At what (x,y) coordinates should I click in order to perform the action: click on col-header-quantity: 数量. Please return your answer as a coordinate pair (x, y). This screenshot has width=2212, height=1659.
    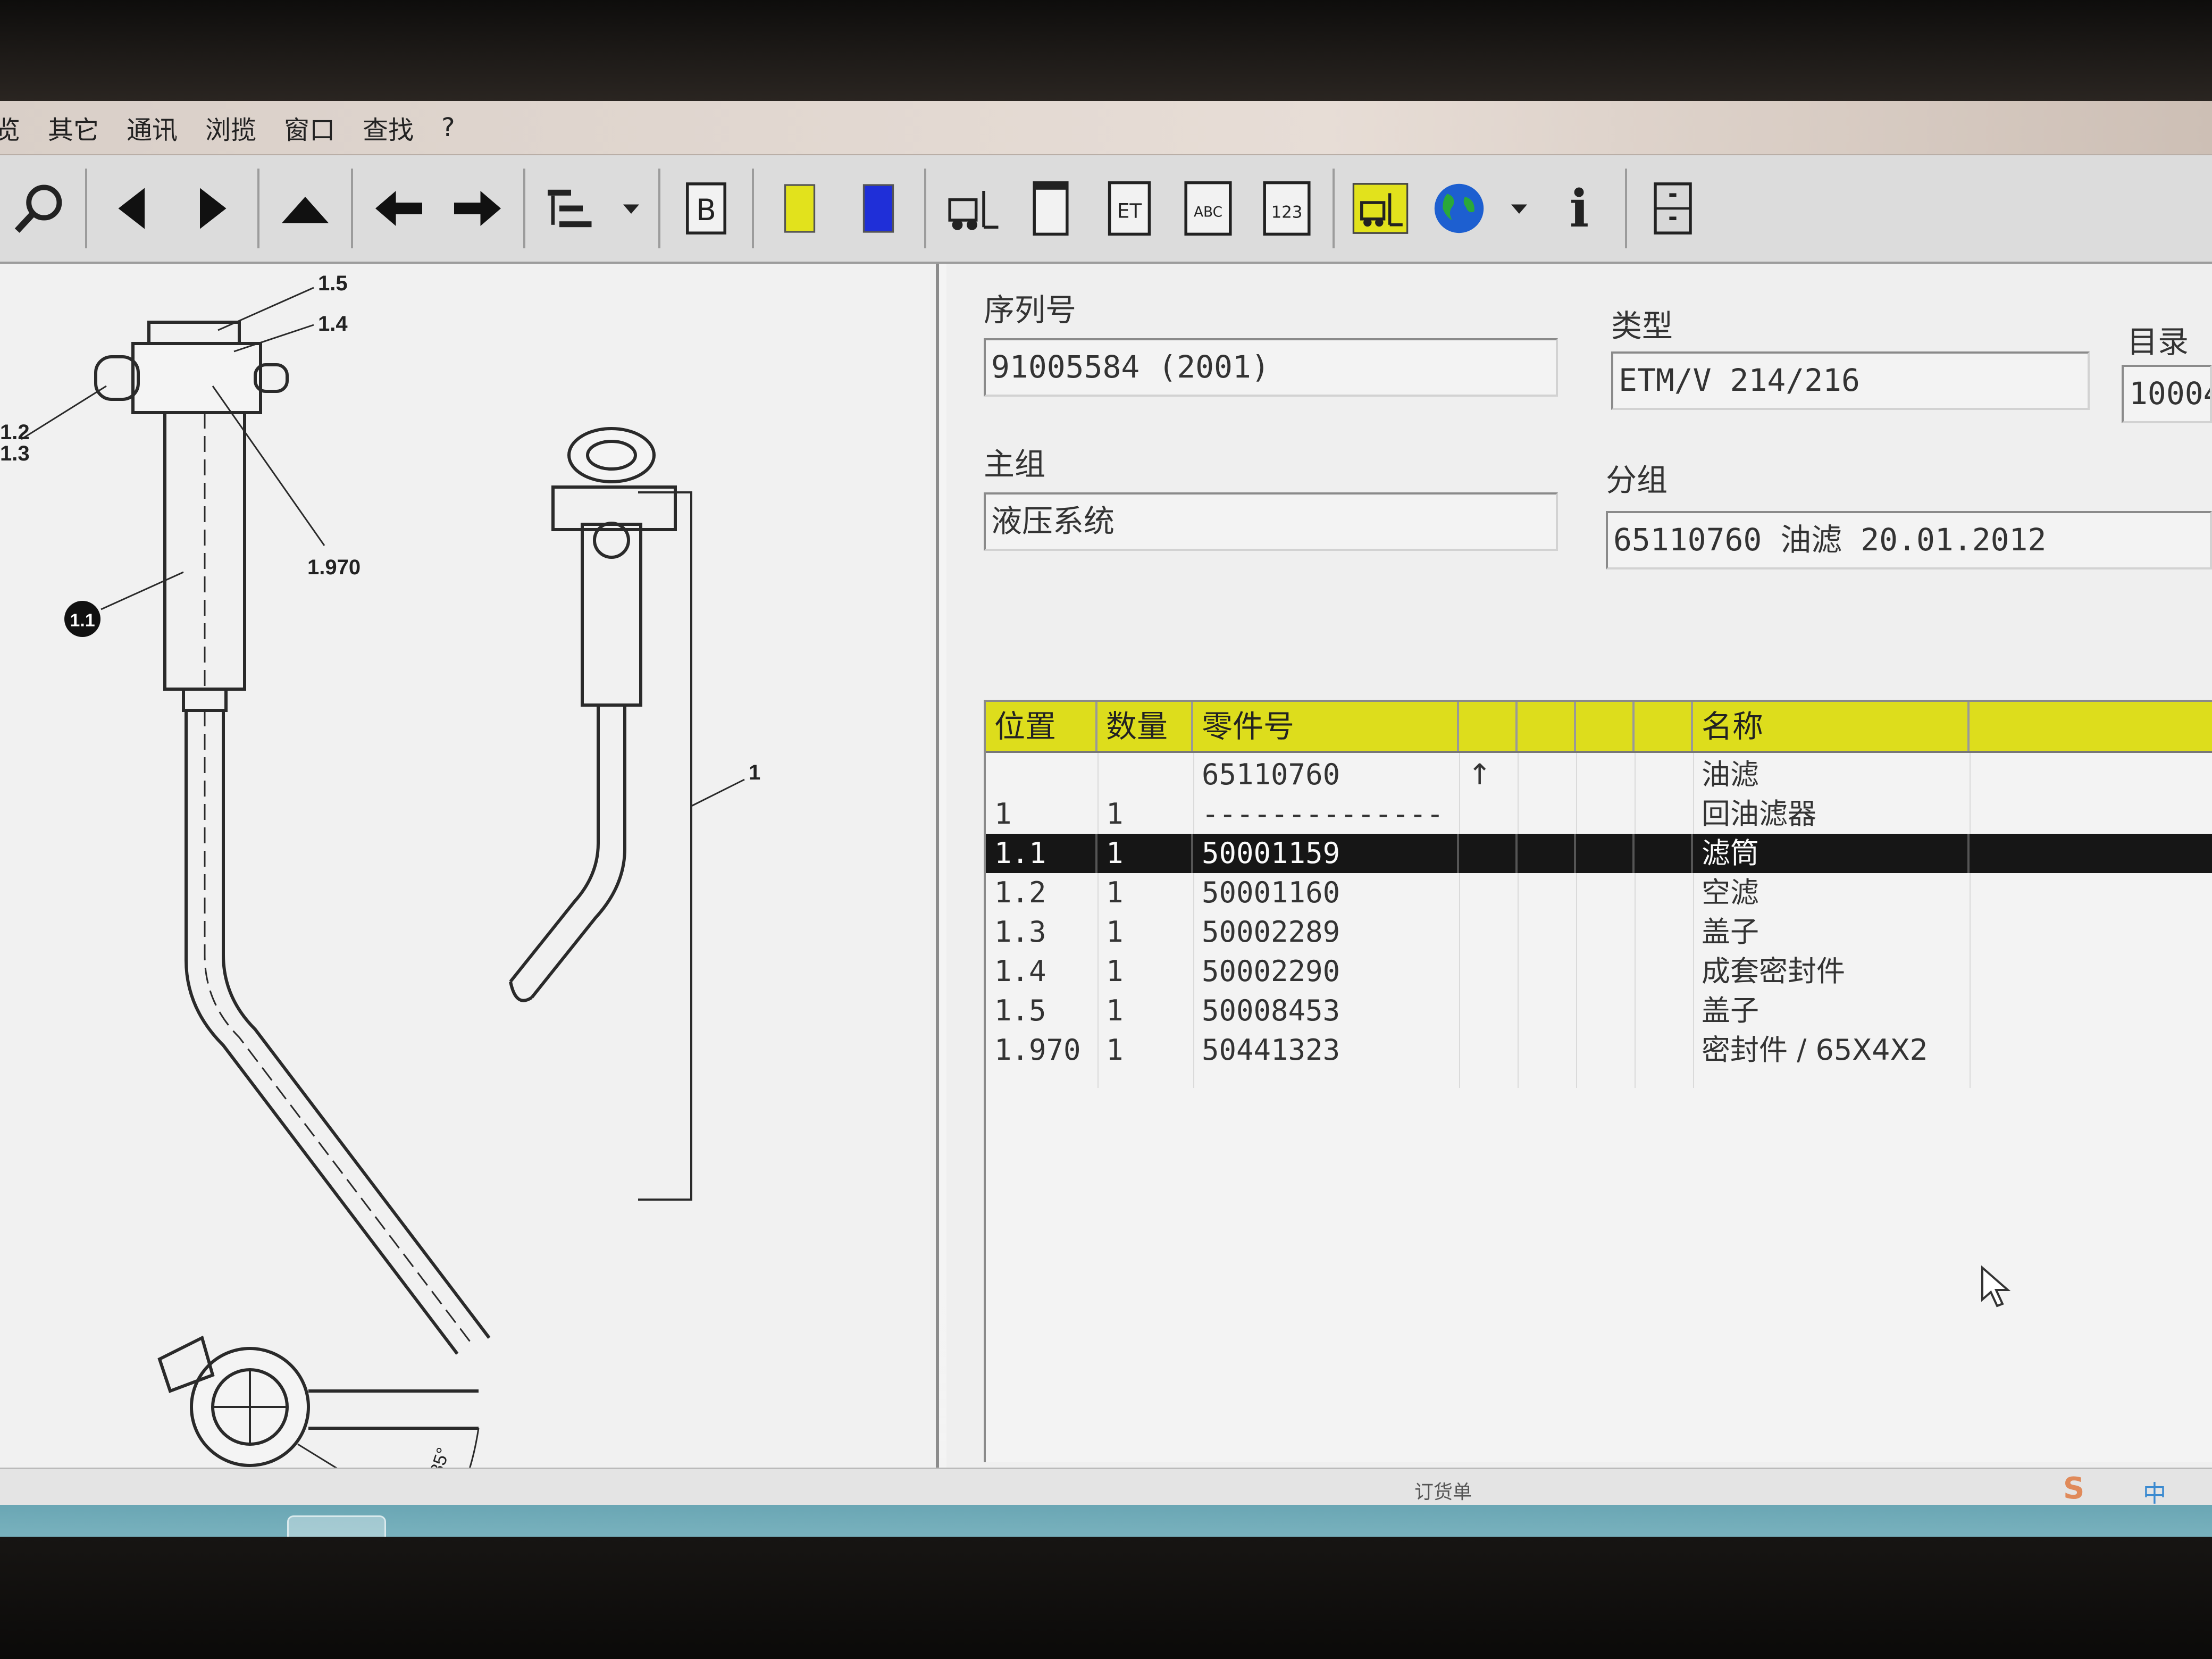
    Looking at the image, I should click on (1145, 726).